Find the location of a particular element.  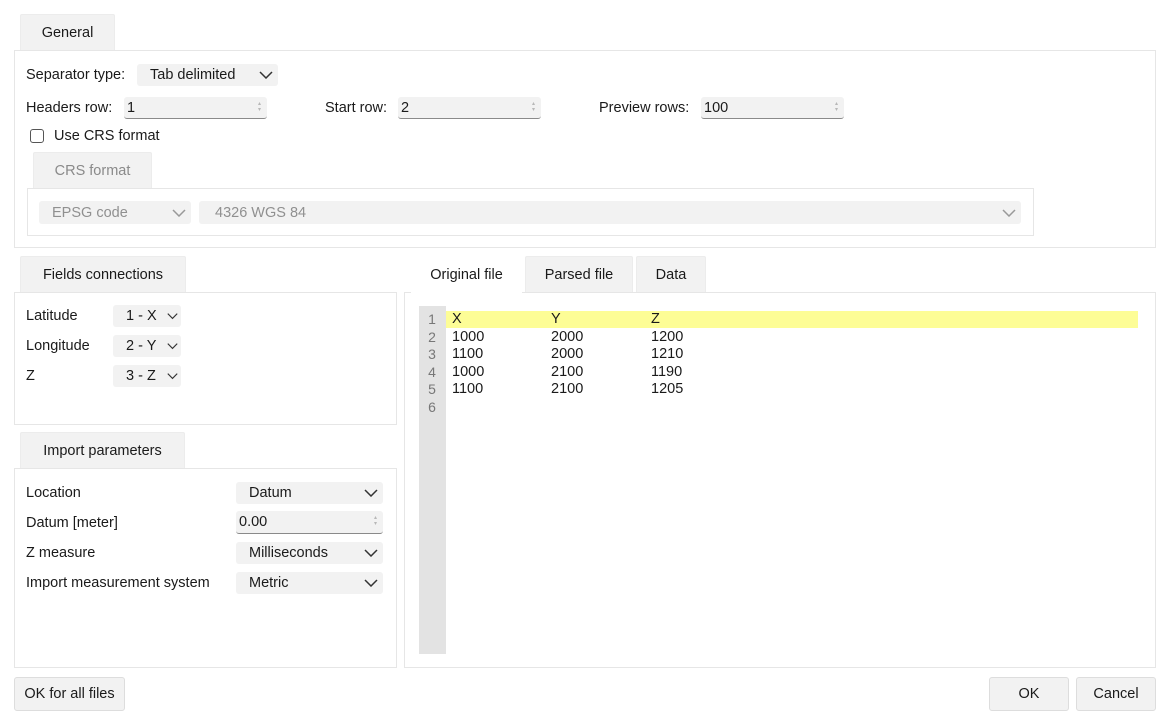

line-number: 4 is located at coordinates (432, 371).